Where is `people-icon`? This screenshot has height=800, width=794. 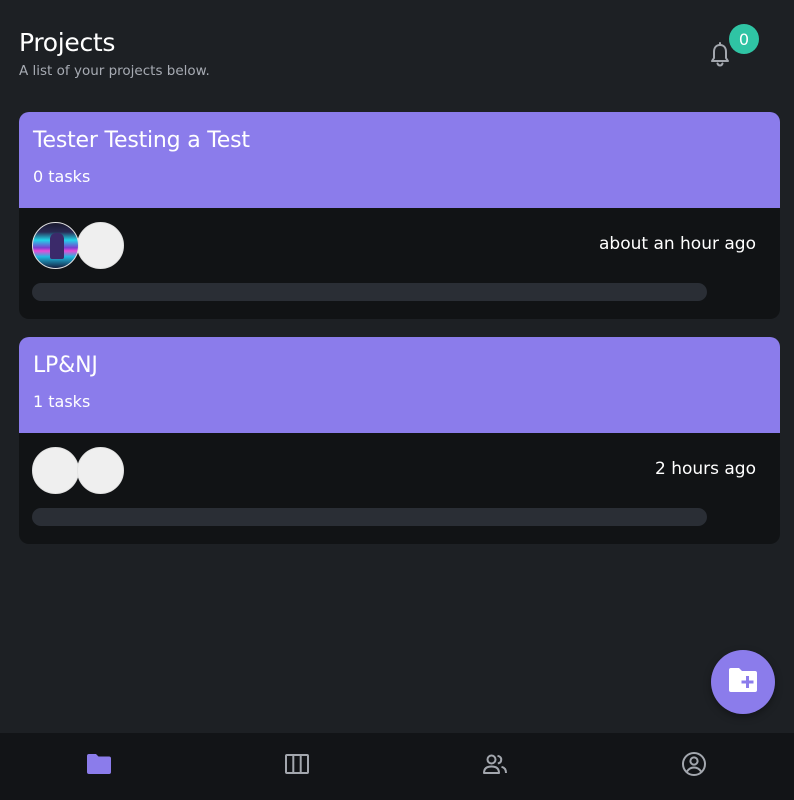
people-icon is located at coordinates (495, 766).